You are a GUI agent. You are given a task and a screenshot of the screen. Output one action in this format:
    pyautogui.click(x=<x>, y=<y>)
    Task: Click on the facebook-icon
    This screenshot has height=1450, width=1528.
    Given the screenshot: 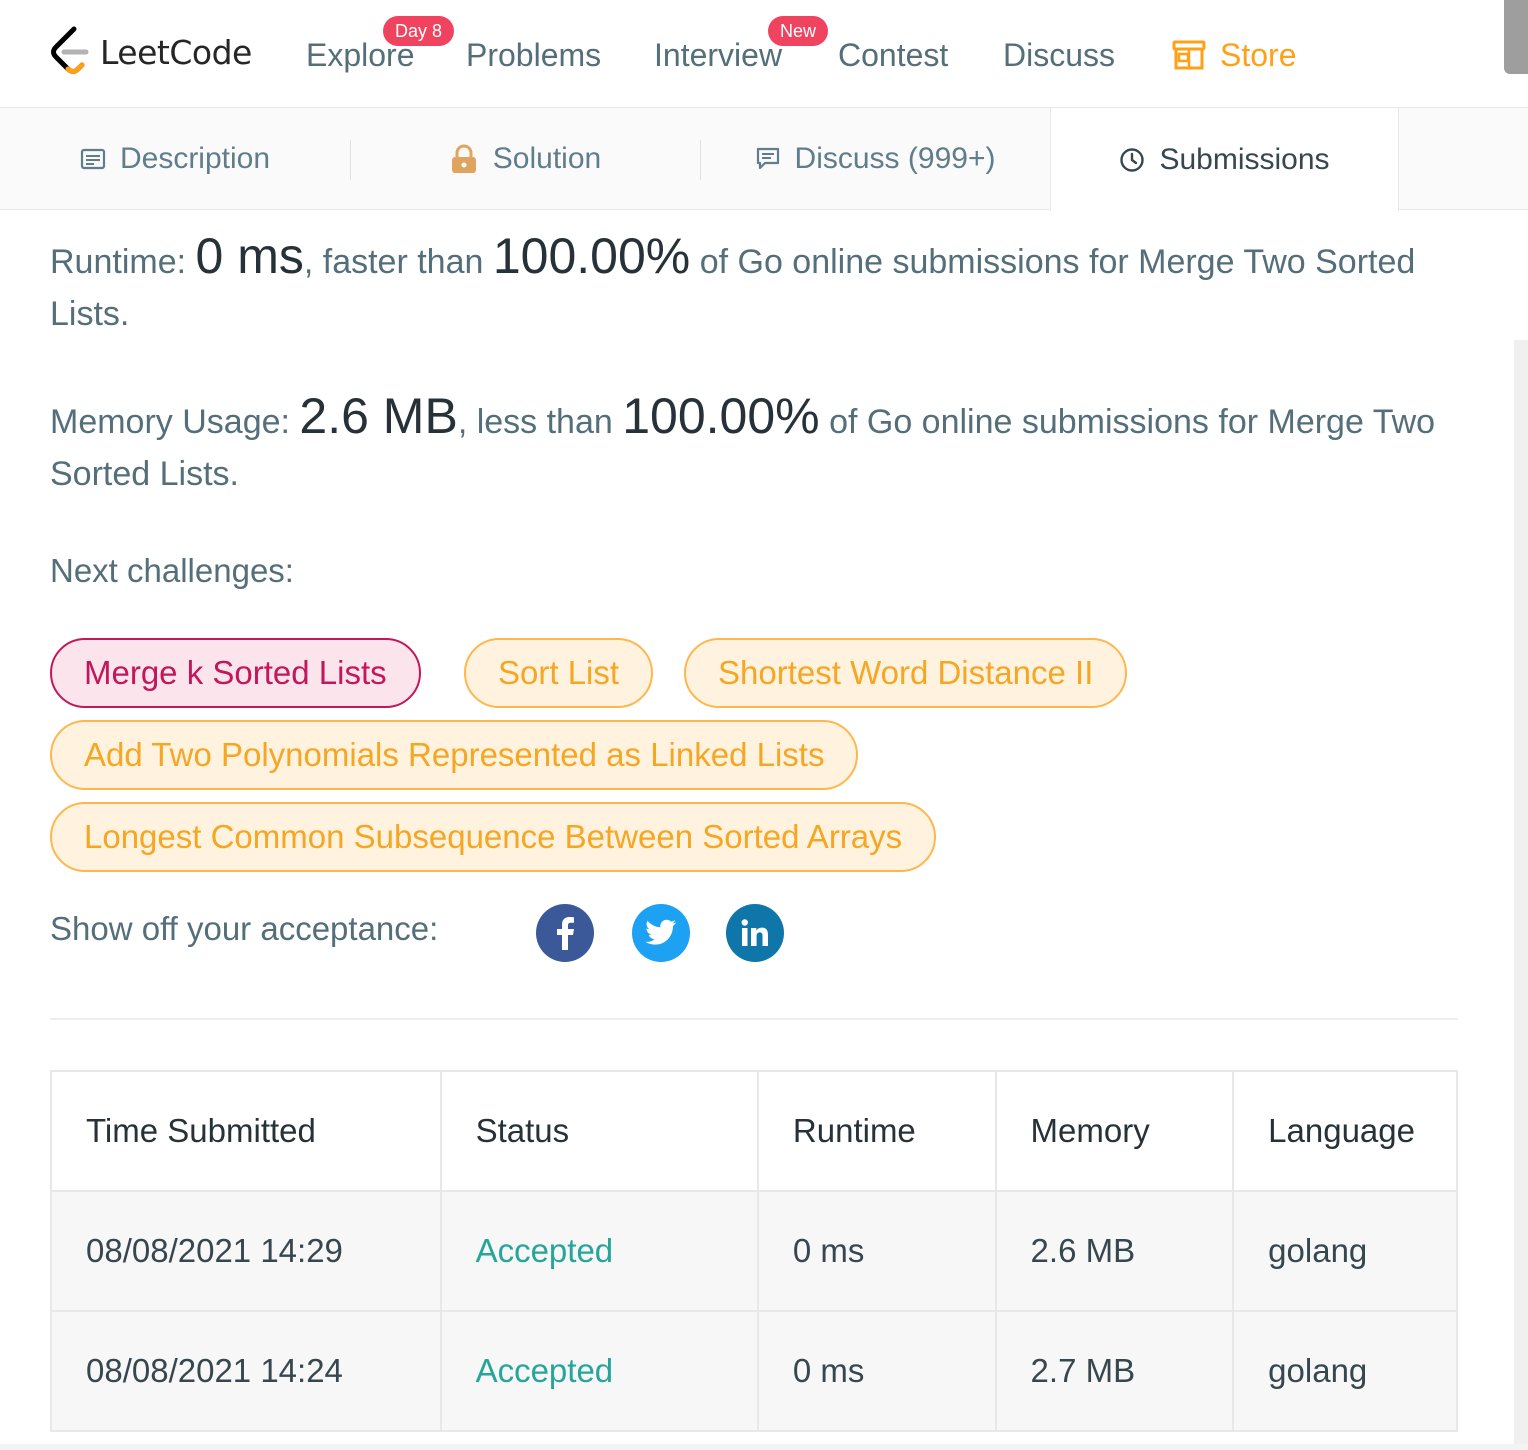 What is the action you would take?
    pyautogui.click(x=565, y=933)
    